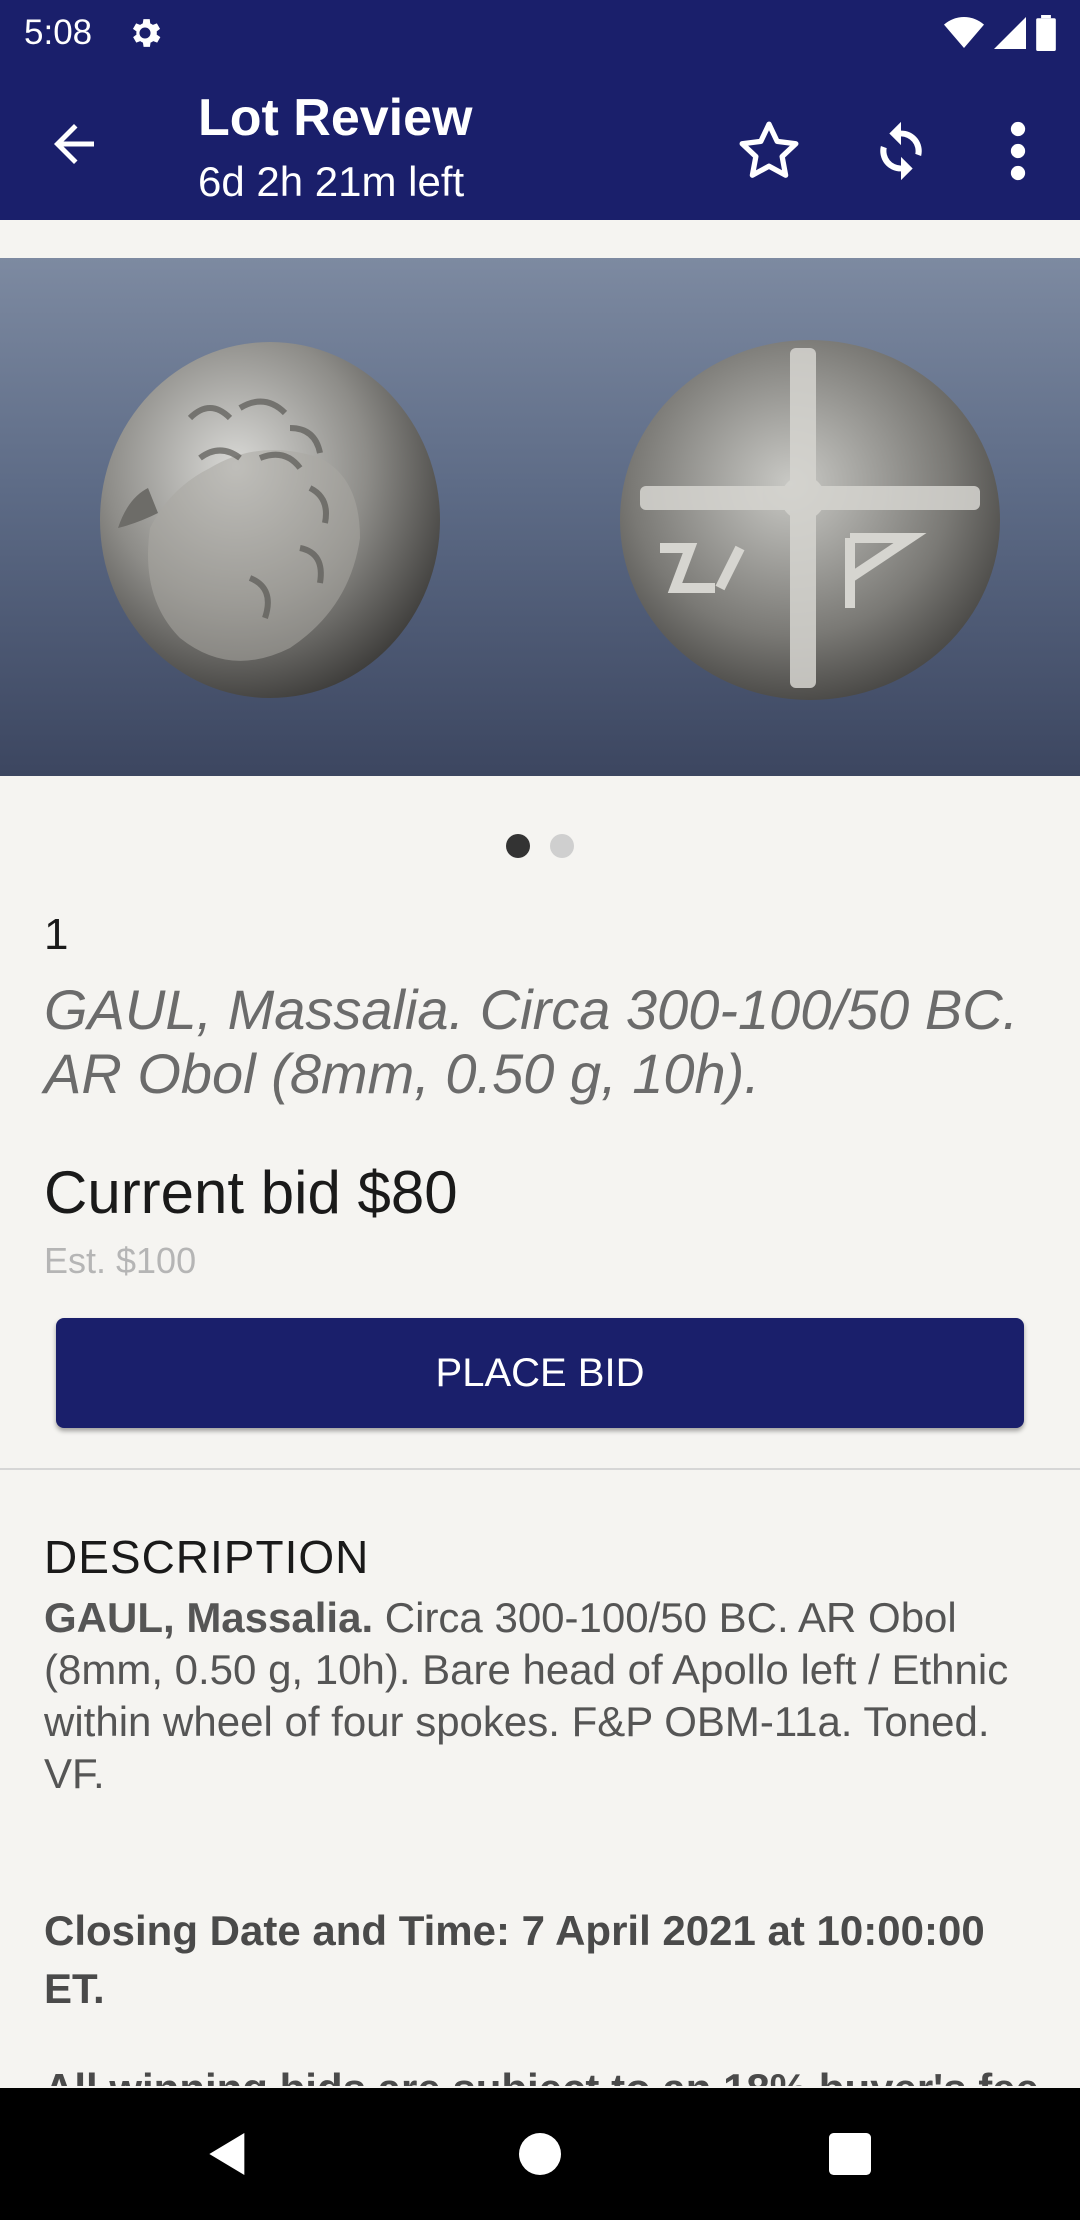  I want to click on description-bold-lead: GAUL, Massalia., so click(209, 1617).